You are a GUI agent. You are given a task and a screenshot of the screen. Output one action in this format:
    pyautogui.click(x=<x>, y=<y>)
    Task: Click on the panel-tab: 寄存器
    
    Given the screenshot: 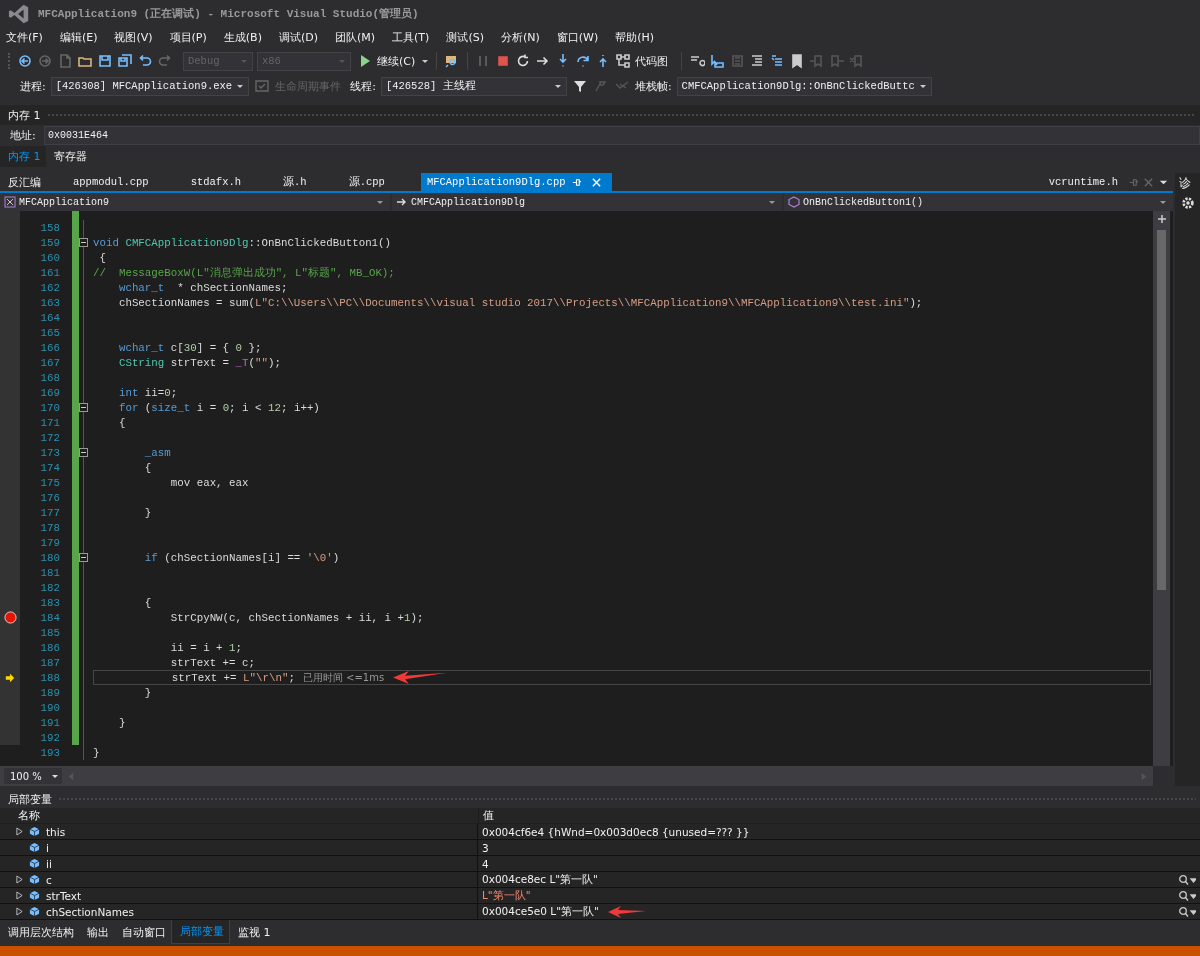 What is the action you would take?
    pyautogui.click(x=68, y=156)
    